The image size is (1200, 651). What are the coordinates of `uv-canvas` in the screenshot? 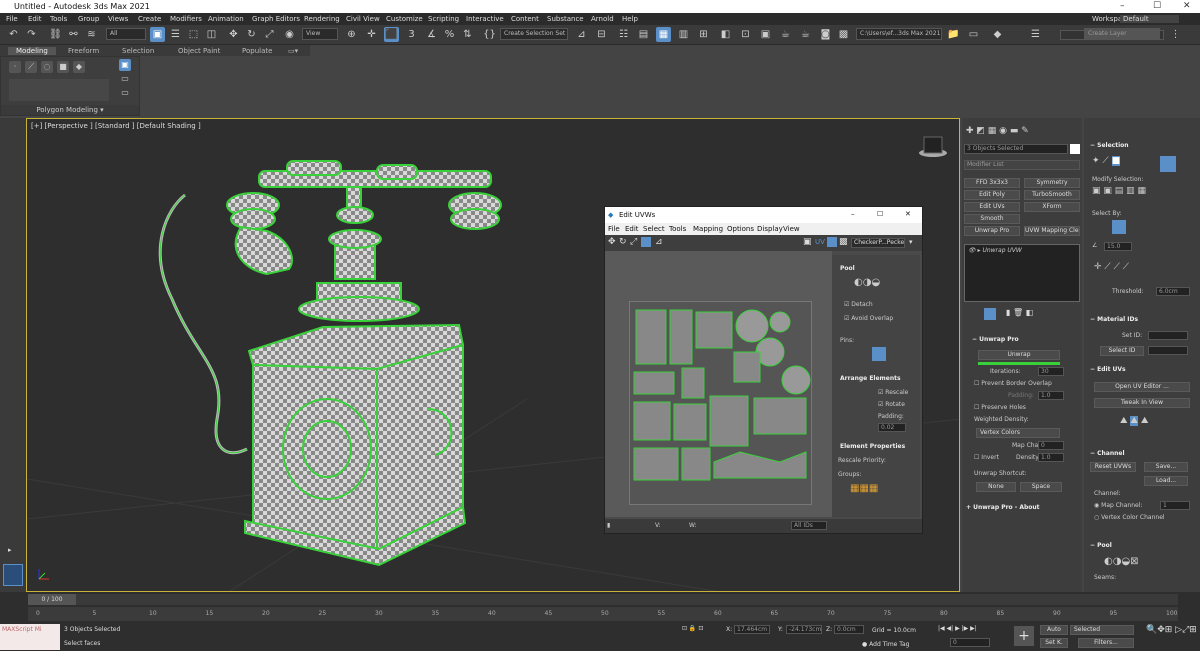 It's located at (718, 384).